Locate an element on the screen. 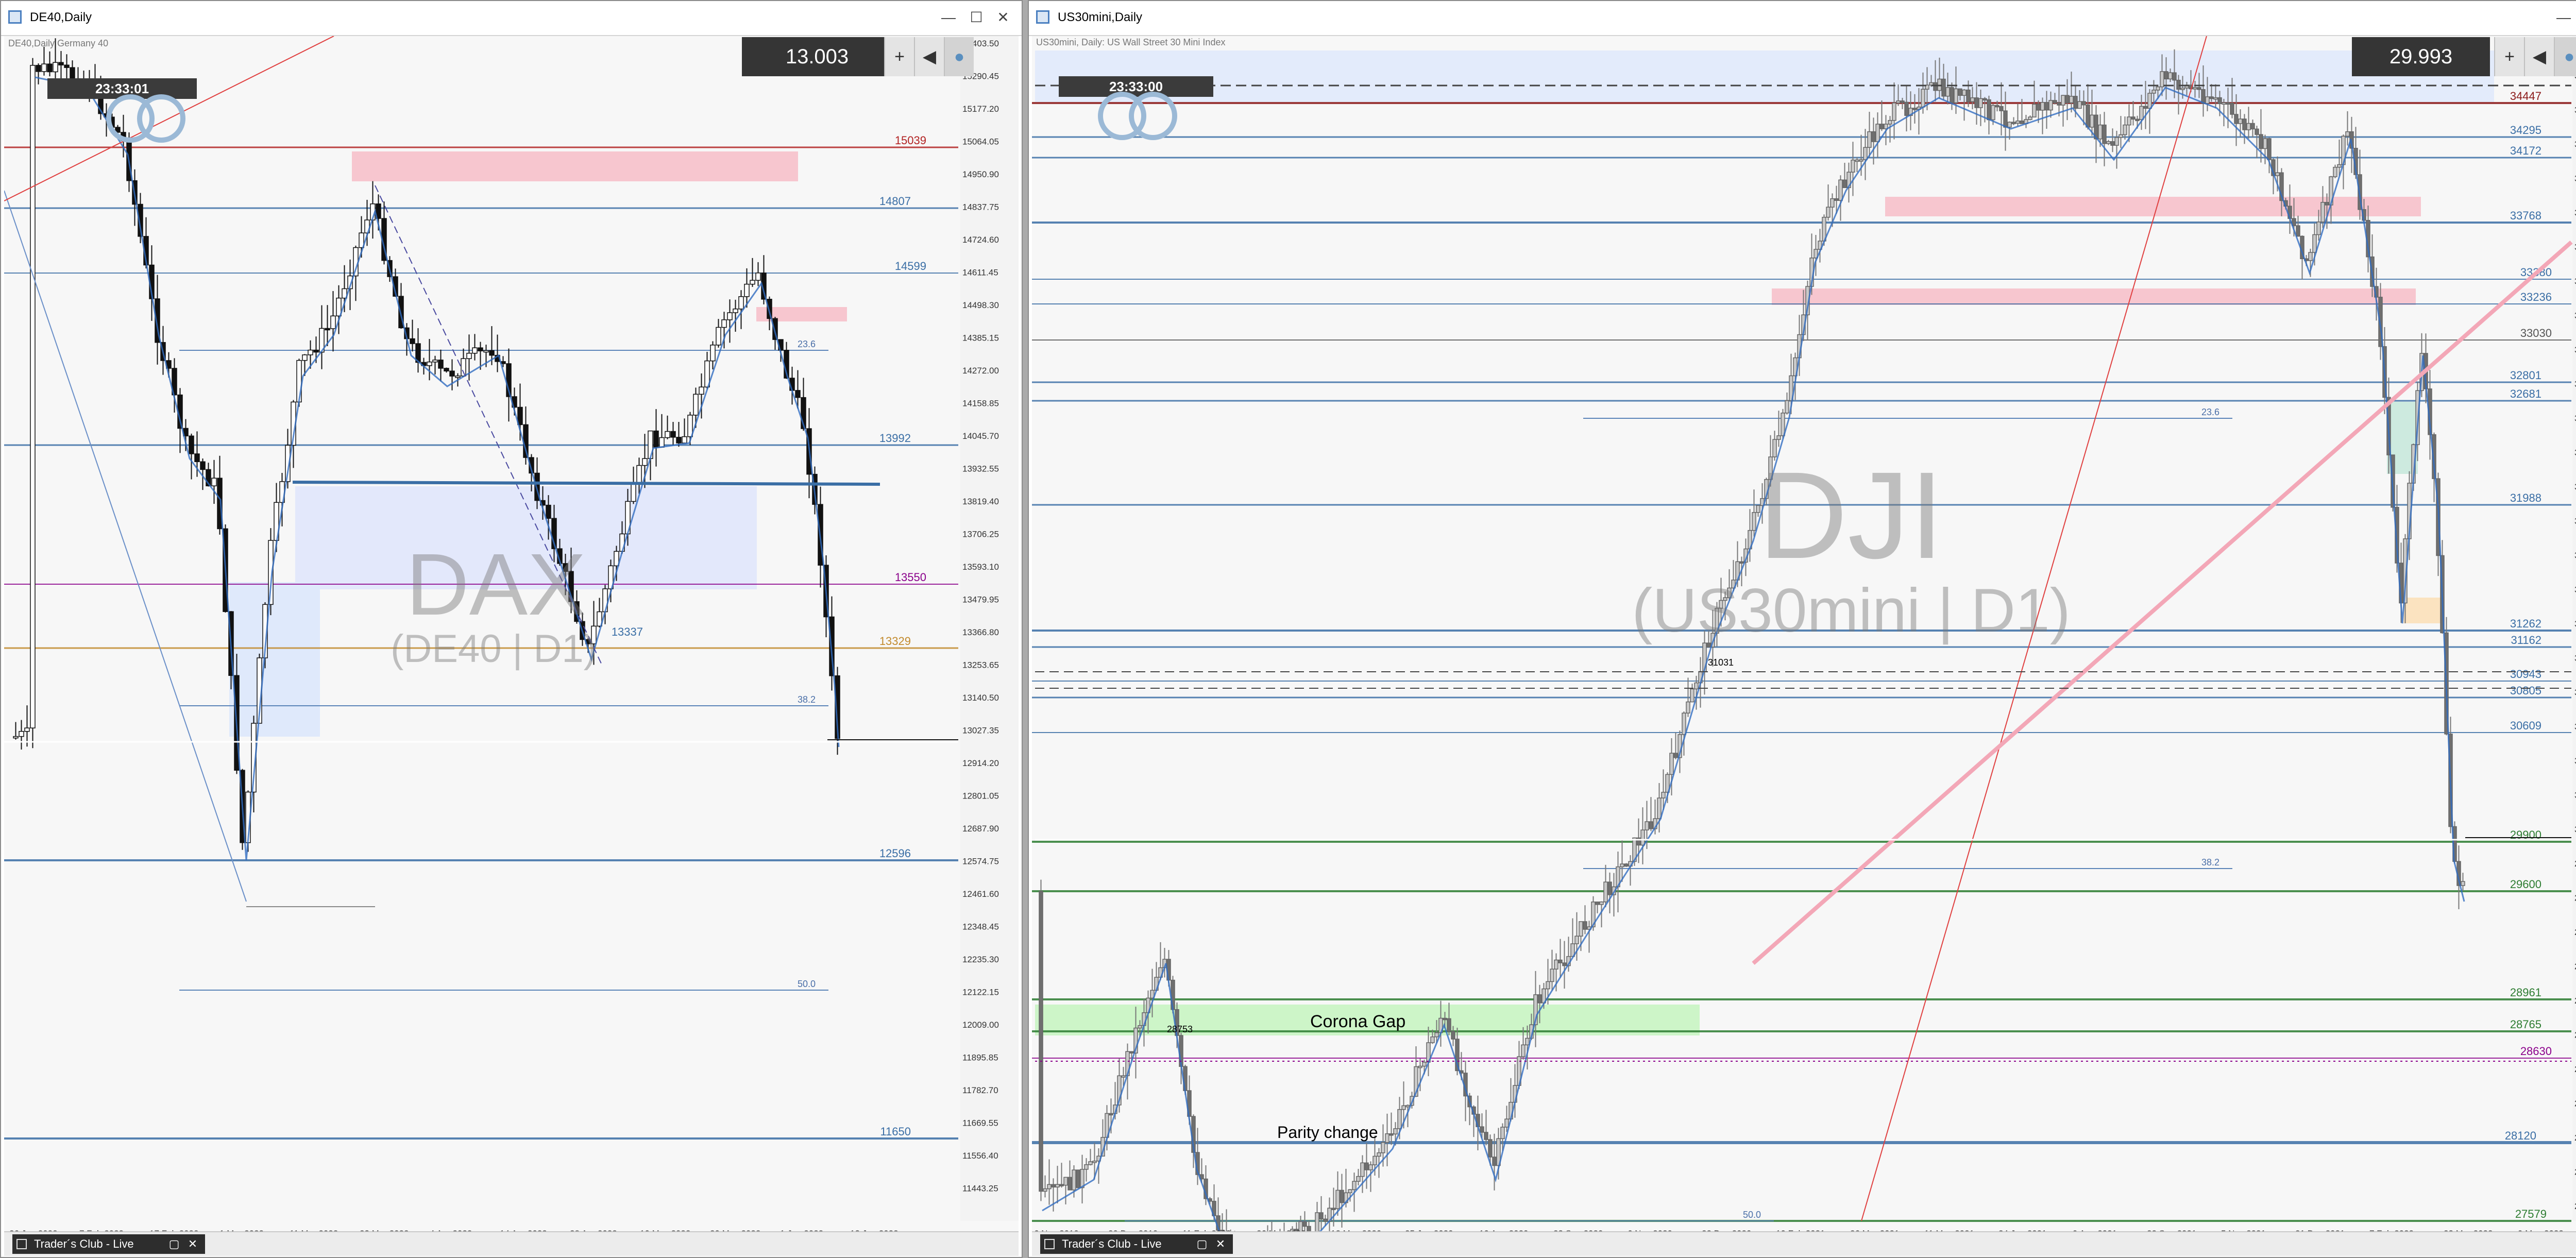 This screenshot has height=1258, width=2576. horizontal-level-label: 13992 is located at coordinates (895, 438).